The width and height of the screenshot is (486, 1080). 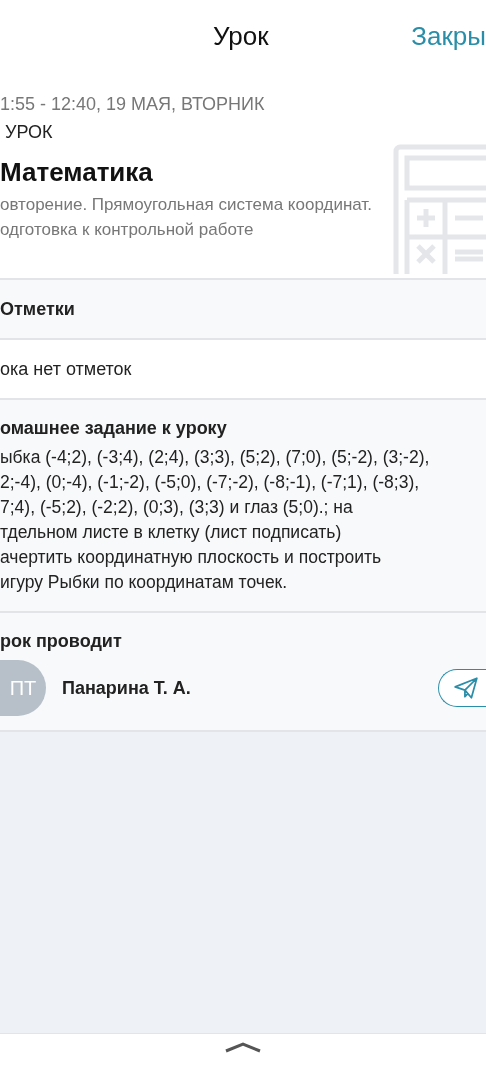 I want to click on homework-text: ыбка (-4;2), (-3;4), (2;4), (3;3), (5;2), (7;0), (5;-2), (3;-2), 2;-4), (0;-4), (-1;-2), (-5;0), (-7;-2), (-8;-1), (-7;1), (-8;3), 7;4), (-5;2), (-2;2), (0;3), (3;3) и глаз (5;0).; на тдельном листе в клетку (лист подписать) ачертить координатную плоскость и построить игуру Рыбки по координатам точек., so click(x=215, y=520).